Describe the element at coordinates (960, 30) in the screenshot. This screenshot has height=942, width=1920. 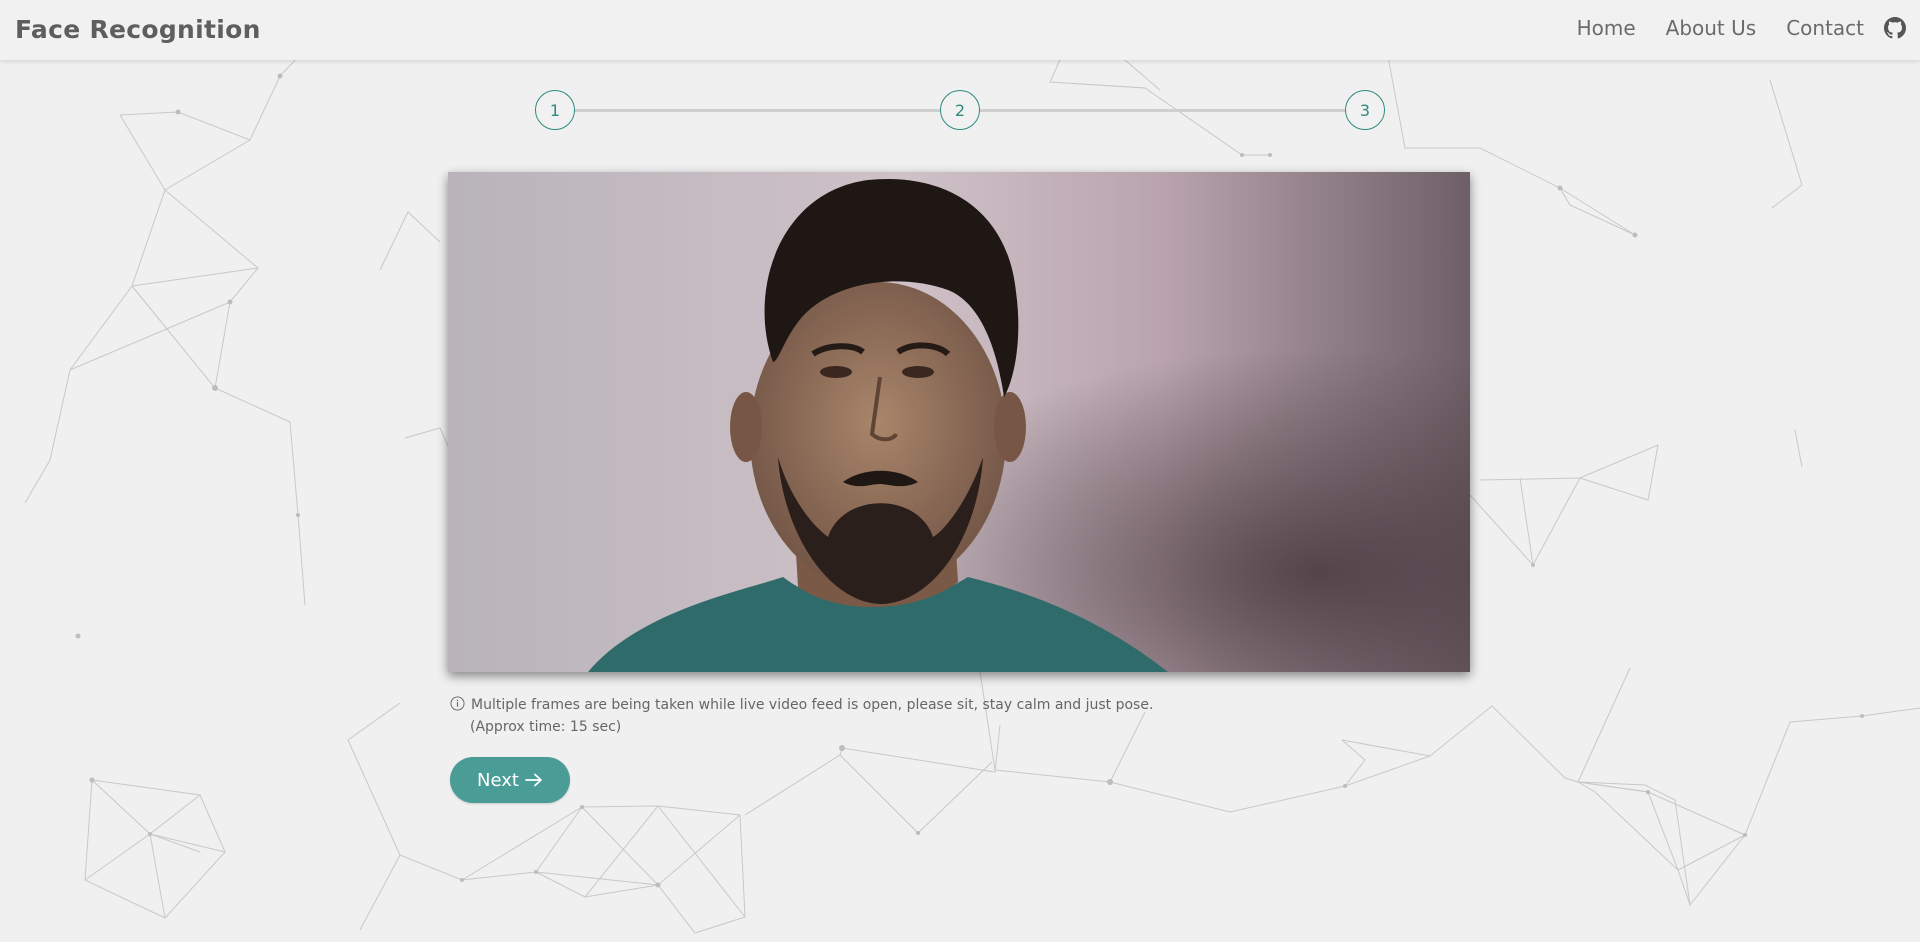
I see `navbar: Face Recognition Home About Us Contact` at that location.